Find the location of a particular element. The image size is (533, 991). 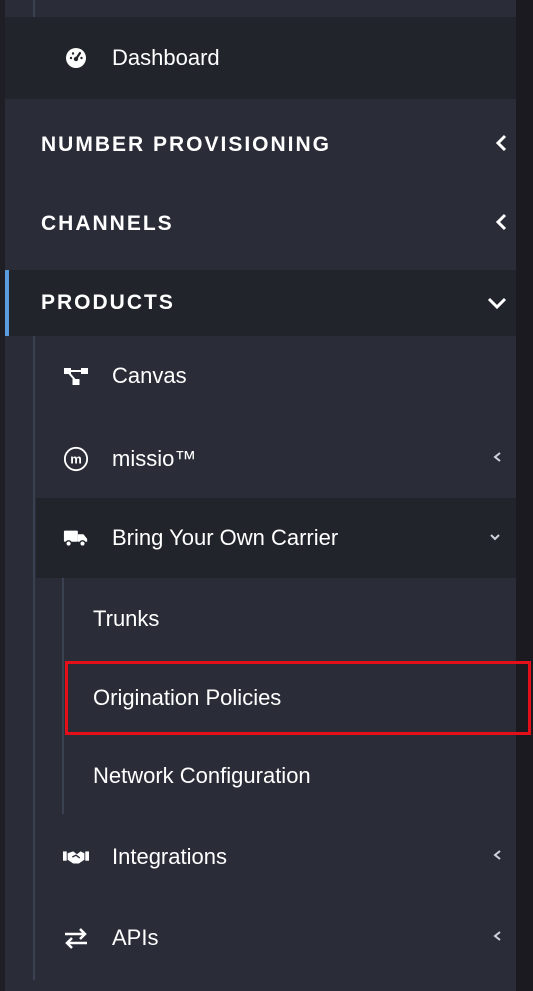

sidebar-subitem-label: Trunks is located at coordinates (126, 618).